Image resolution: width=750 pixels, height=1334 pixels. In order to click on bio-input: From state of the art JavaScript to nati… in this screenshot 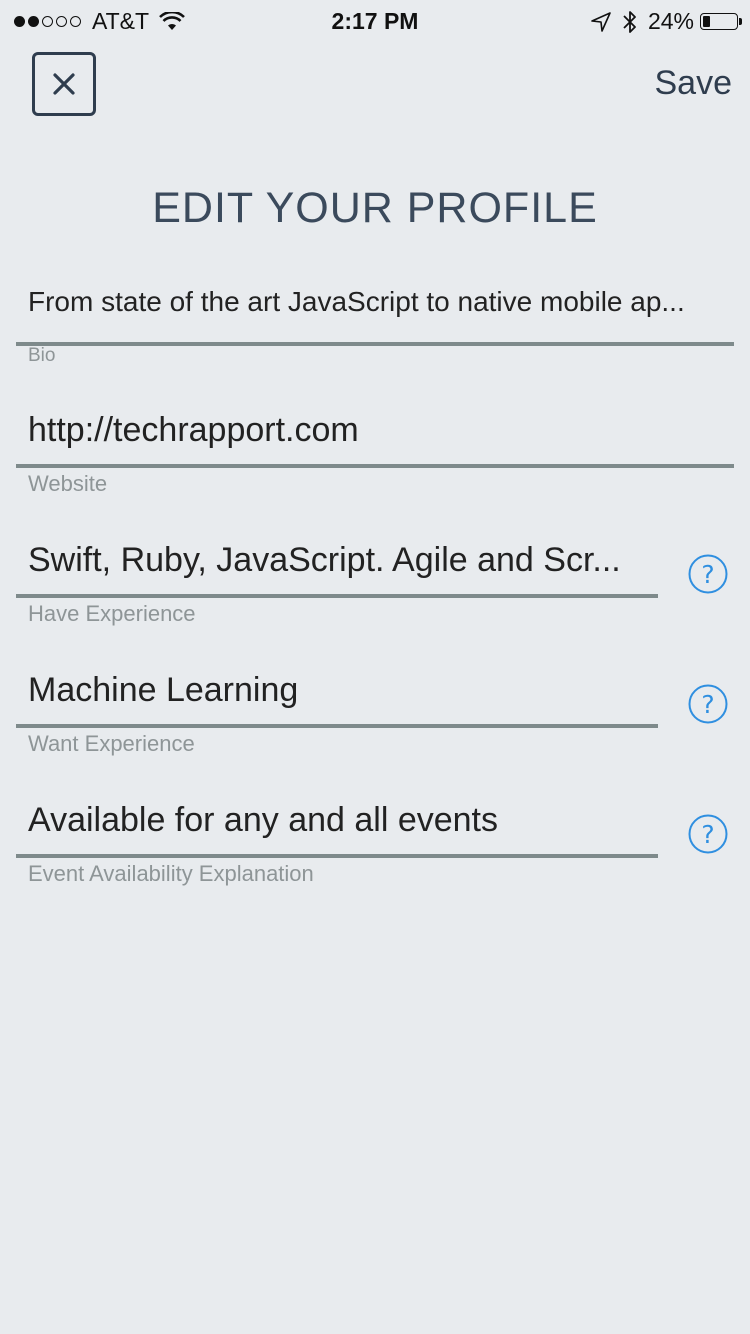, I will do `click(373, 302)`.